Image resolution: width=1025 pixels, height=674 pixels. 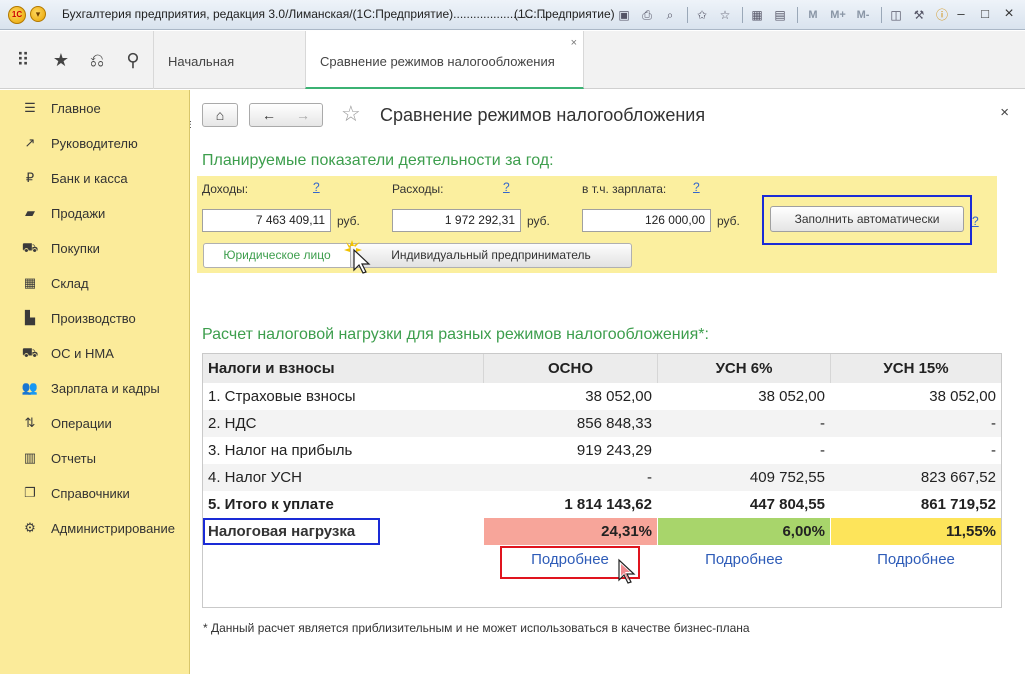 What do you see at coordinates (17, 15) in the screenshot?
I see `1c-logo-icon: 1С` at bounding box center [17, 15].